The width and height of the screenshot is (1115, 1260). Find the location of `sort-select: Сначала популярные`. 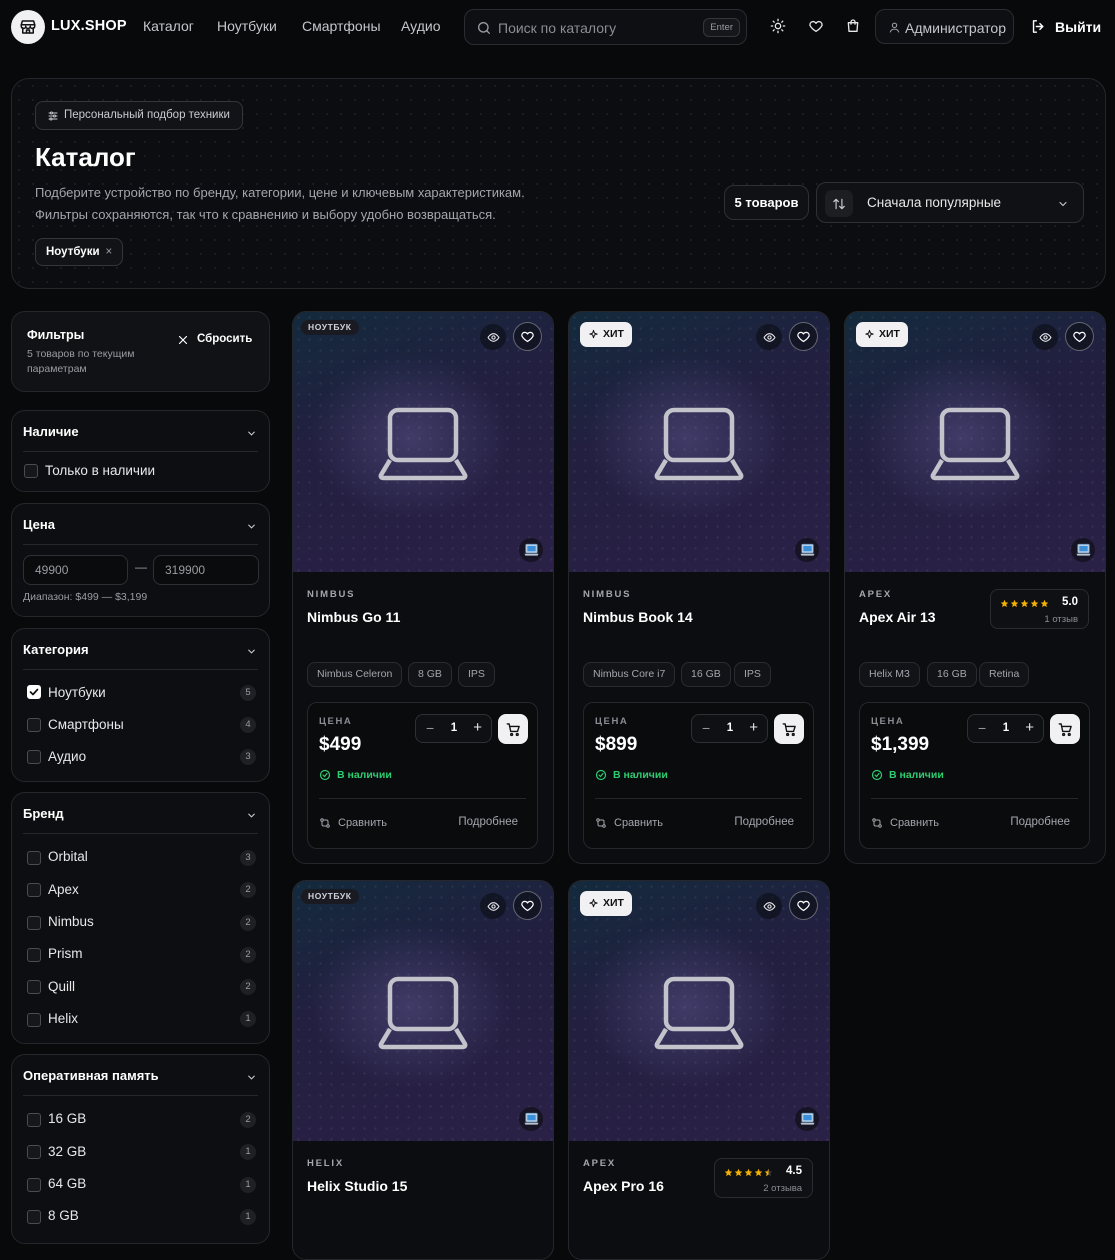

sort-select: Сначала популярные is located at coordinates (950, 202).